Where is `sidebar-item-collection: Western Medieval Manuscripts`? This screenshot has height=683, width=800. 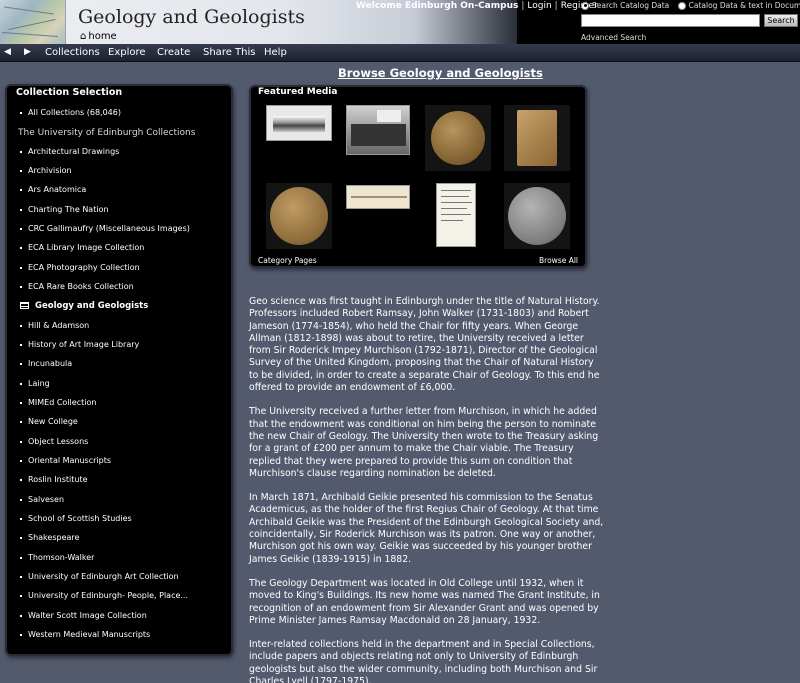 sidebar-item-collection: Western Medieval Manuscripts is located at coordinates (85, 634).